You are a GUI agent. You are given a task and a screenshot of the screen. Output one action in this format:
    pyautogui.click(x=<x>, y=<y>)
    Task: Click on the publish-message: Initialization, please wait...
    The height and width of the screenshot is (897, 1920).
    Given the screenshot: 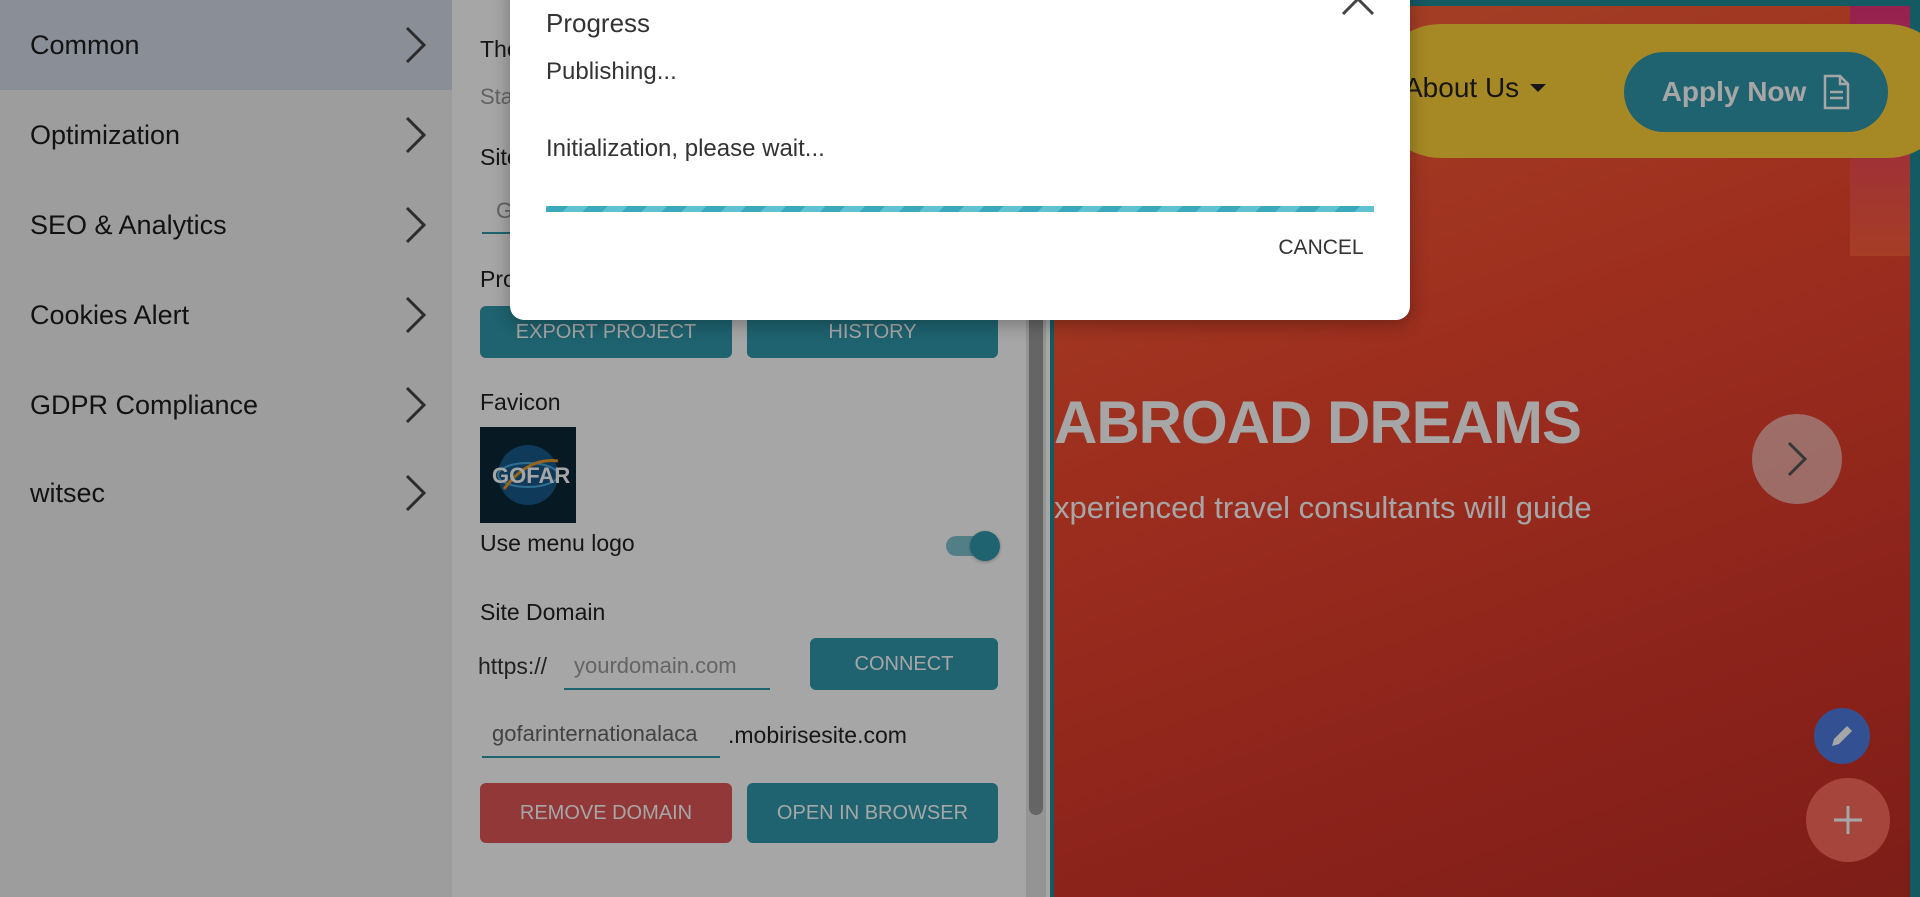 What is the action you would take?
    pyautogui.click(x=685, y=148)
    